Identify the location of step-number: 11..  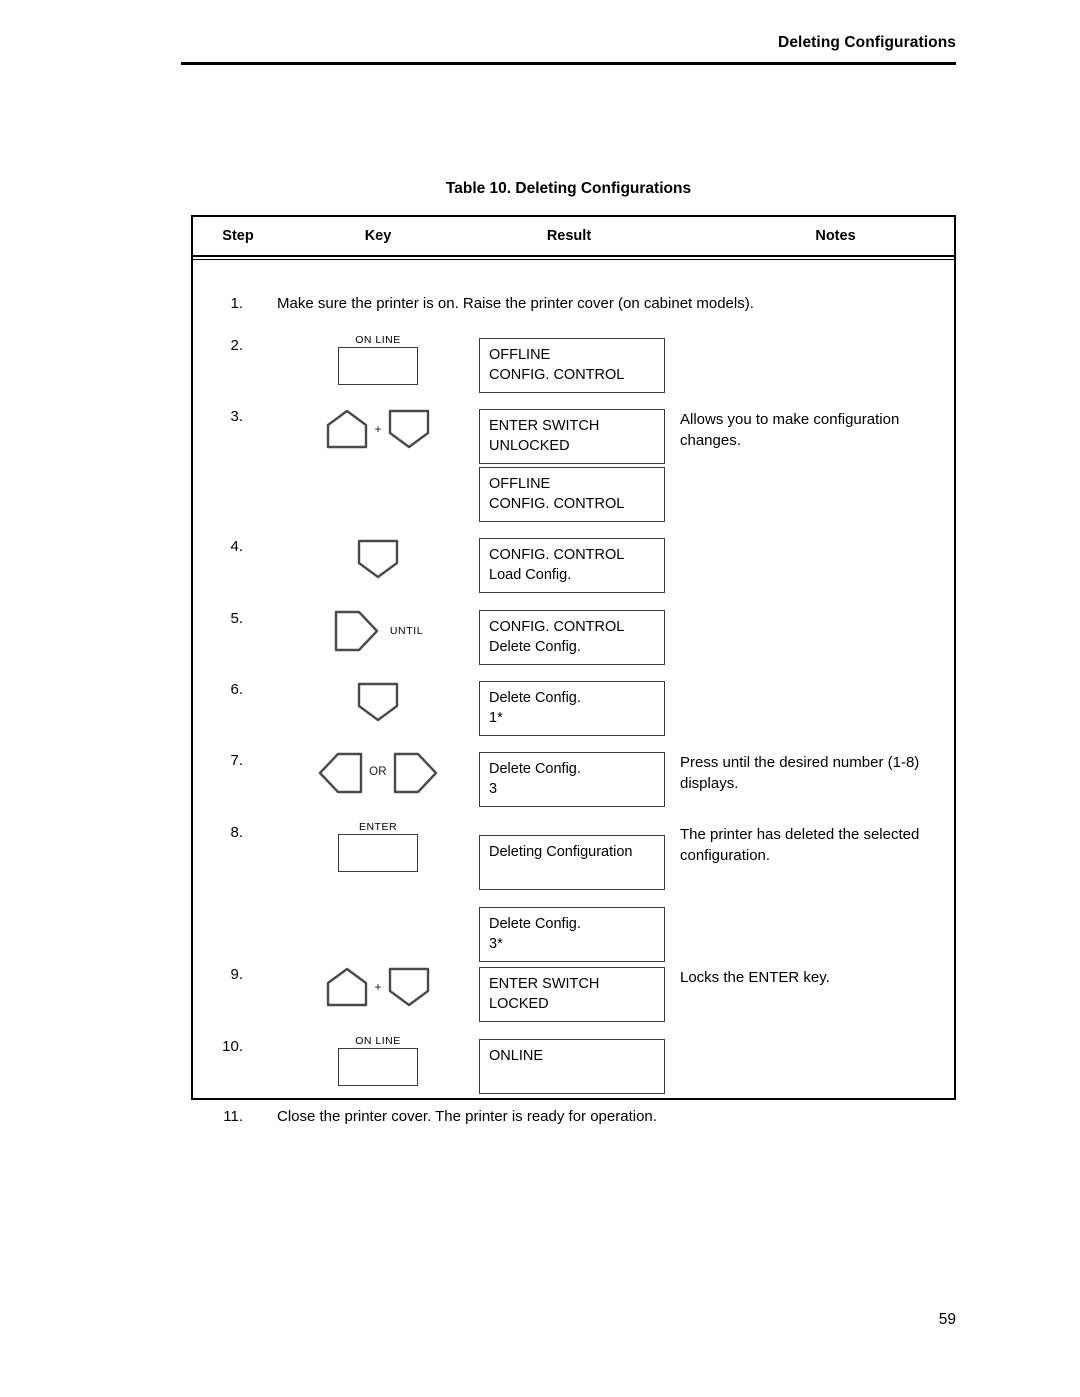
(233, 1116).